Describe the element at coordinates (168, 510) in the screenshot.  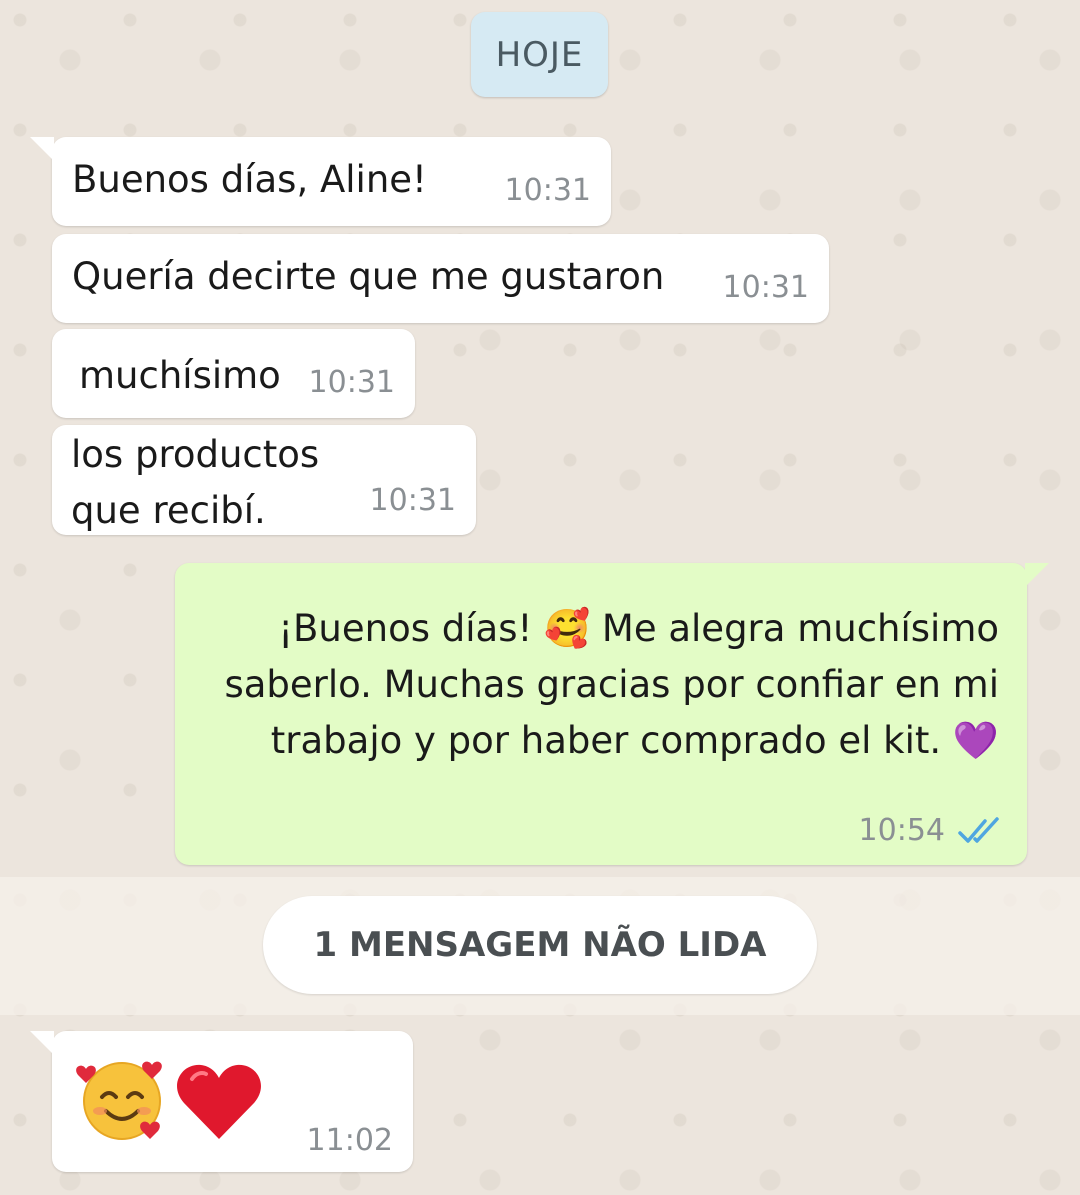
I see `message-text-line: que recibí.` at that location.